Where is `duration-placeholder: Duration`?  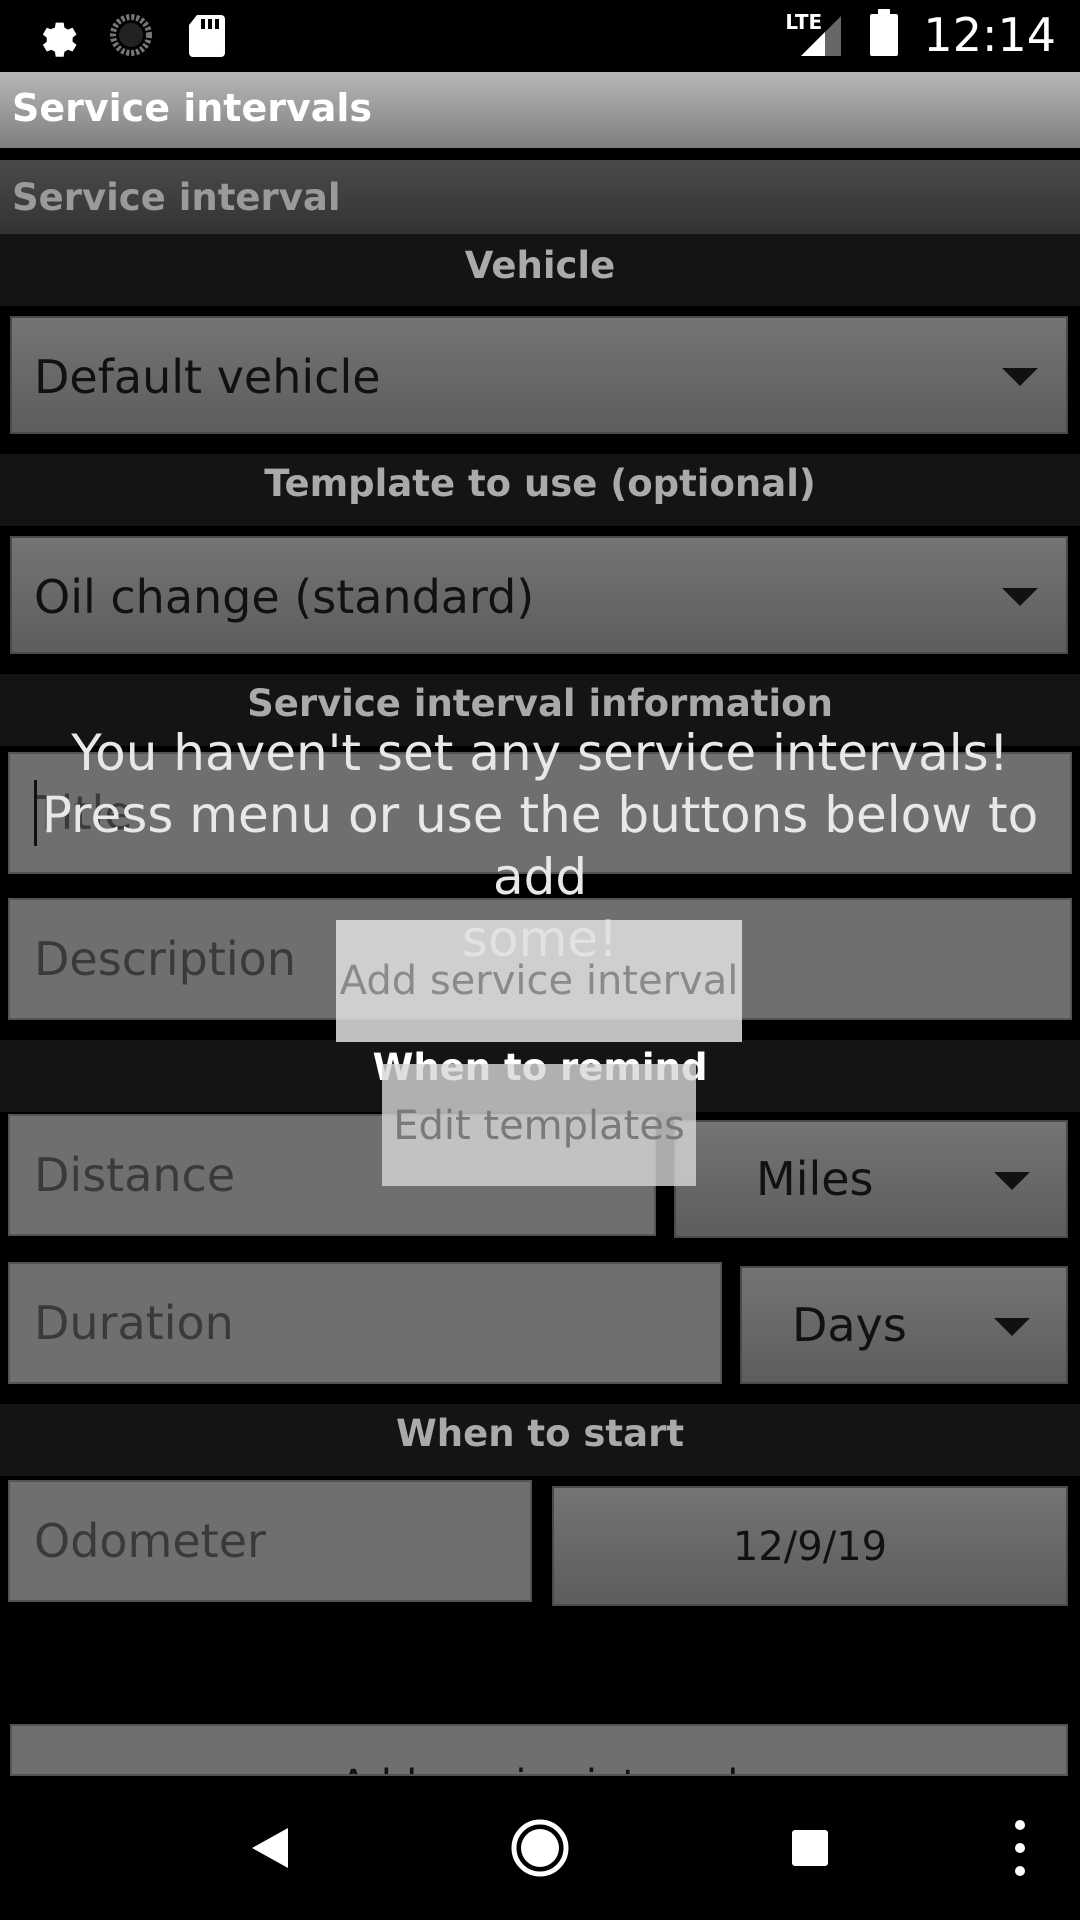
duration-placeholder: Duration is located at coordinates (134, 1323).